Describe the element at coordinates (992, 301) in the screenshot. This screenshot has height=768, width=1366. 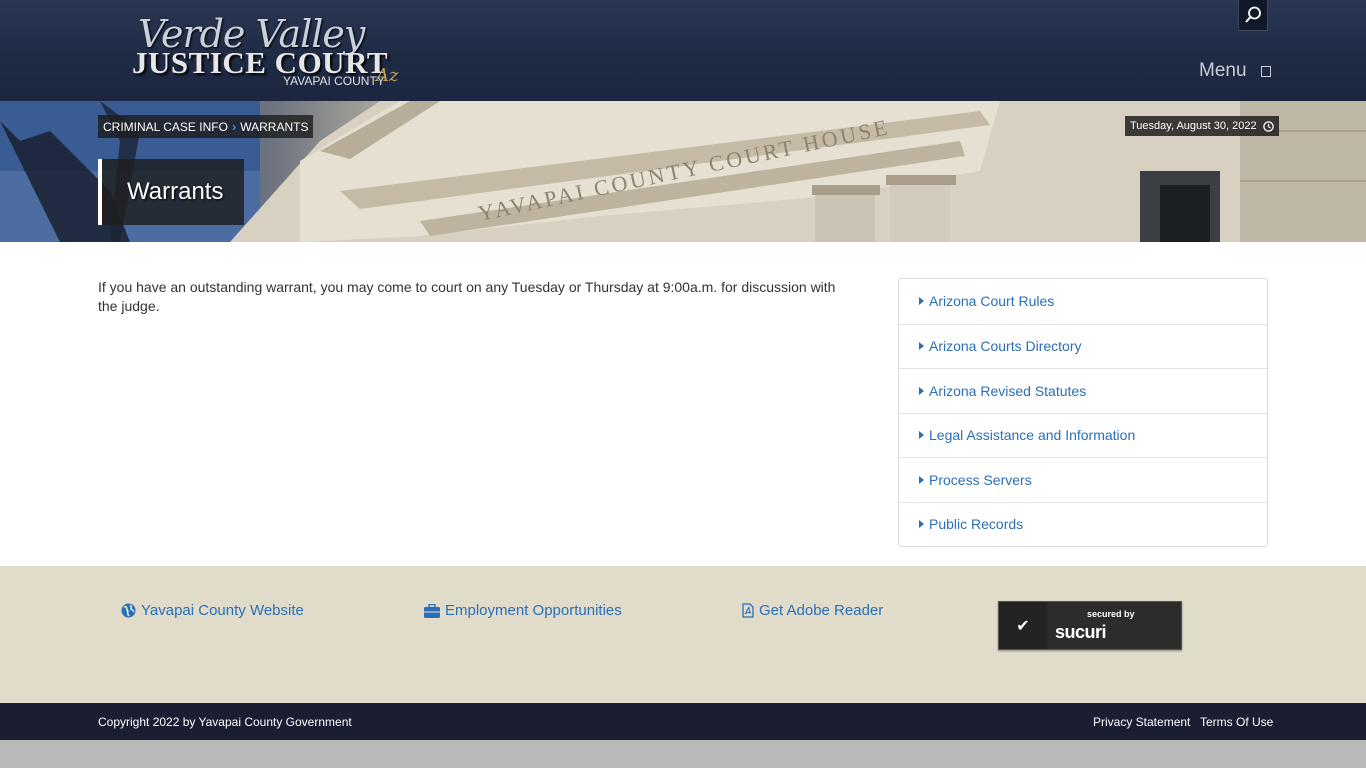
I see `sidebar-link-label: Arizona Court Rules` at that location.